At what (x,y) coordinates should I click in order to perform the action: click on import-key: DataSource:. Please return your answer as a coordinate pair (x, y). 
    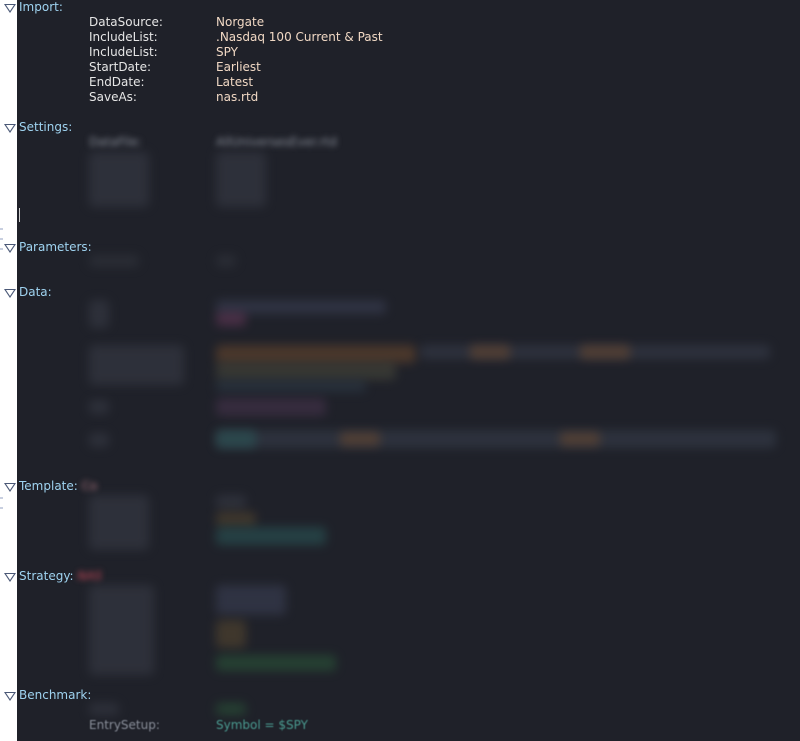
    Looking at the image, I should click on (126, 22).